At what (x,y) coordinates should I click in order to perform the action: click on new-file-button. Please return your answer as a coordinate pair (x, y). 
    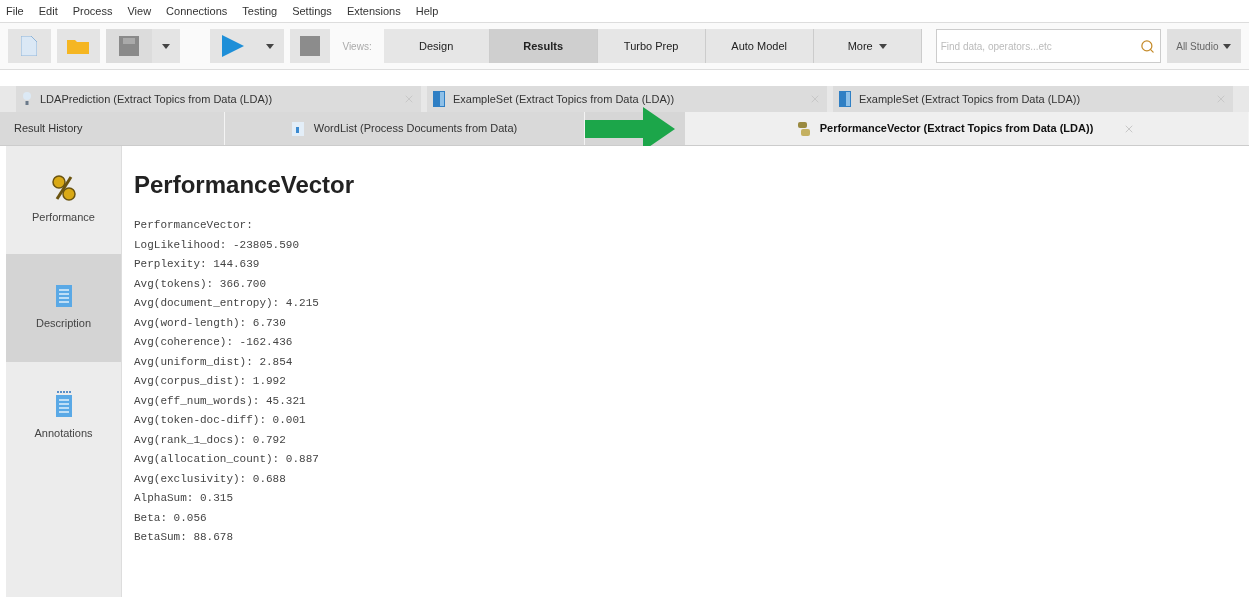
    Looking at the image, I should click on (29, 46).